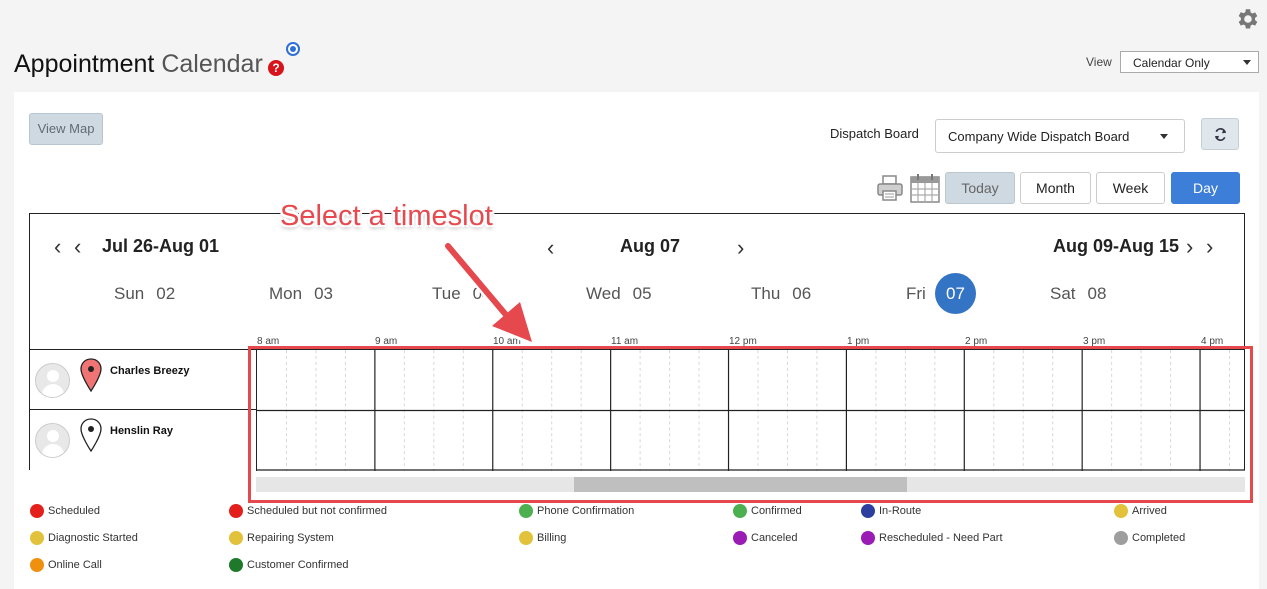 The width and height of the screenshot is (1267, 589). Describe the element at coordinates (1247, 19) in the screenshot. I see `settings-gear-icon` at that location.